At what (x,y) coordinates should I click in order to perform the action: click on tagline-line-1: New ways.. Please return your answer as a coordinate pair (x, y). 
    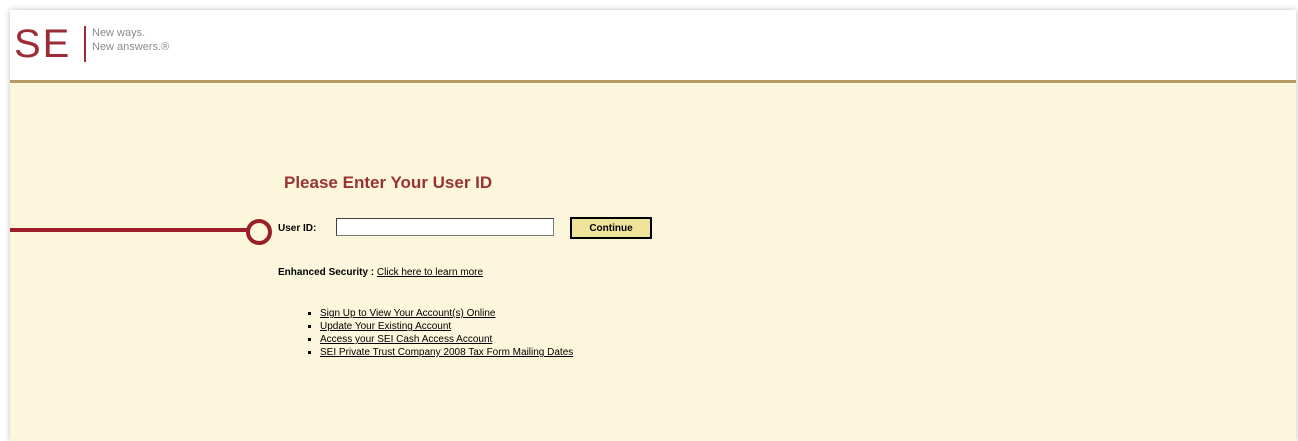
    Looking at the image, I should click on (119, 33).